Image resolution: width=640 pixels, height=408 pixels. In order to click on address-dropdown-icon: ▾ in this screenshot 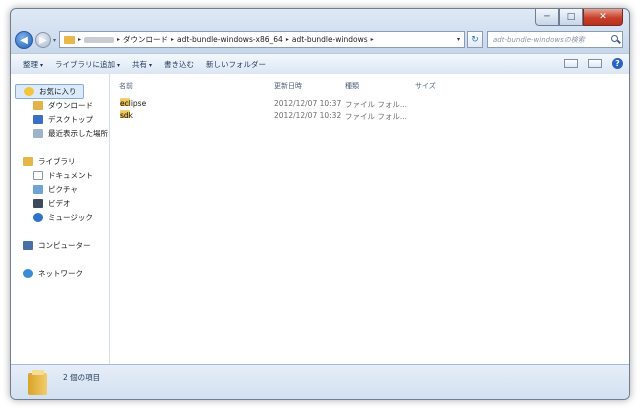, I will do `click(458, 39)`.